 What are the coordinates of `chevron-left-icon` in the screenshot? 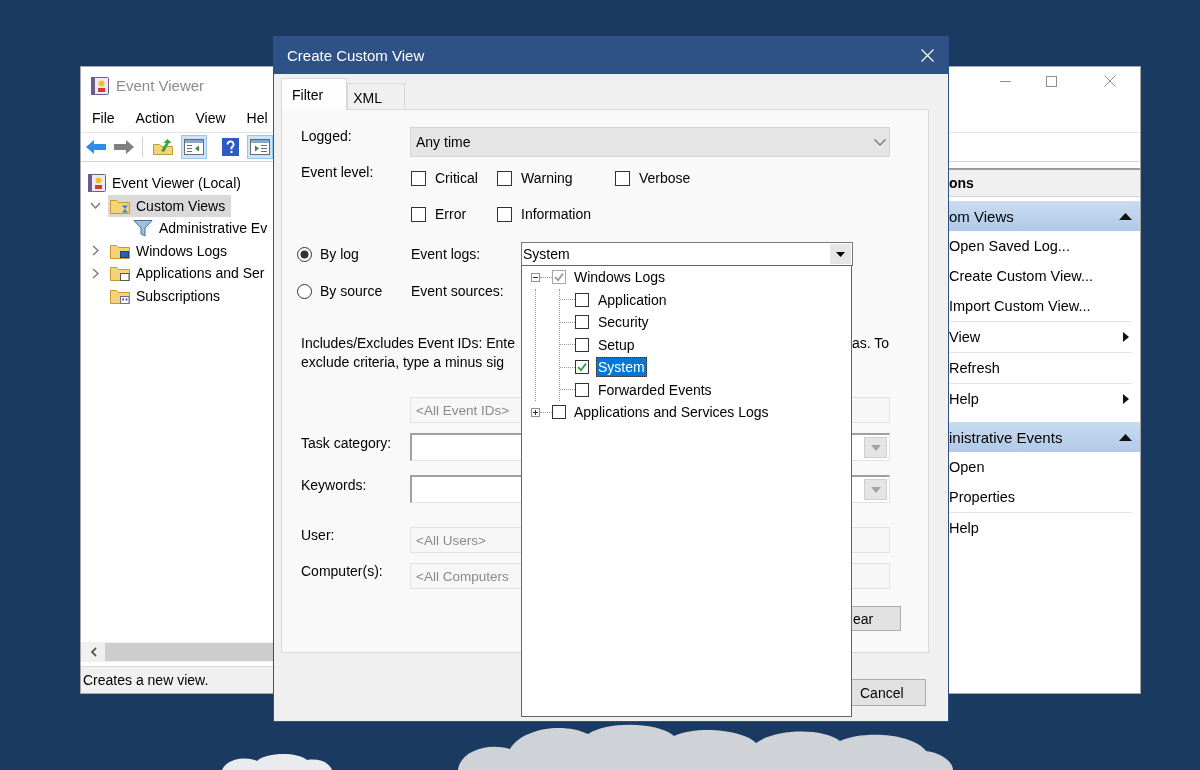 It's located at (93, 652).